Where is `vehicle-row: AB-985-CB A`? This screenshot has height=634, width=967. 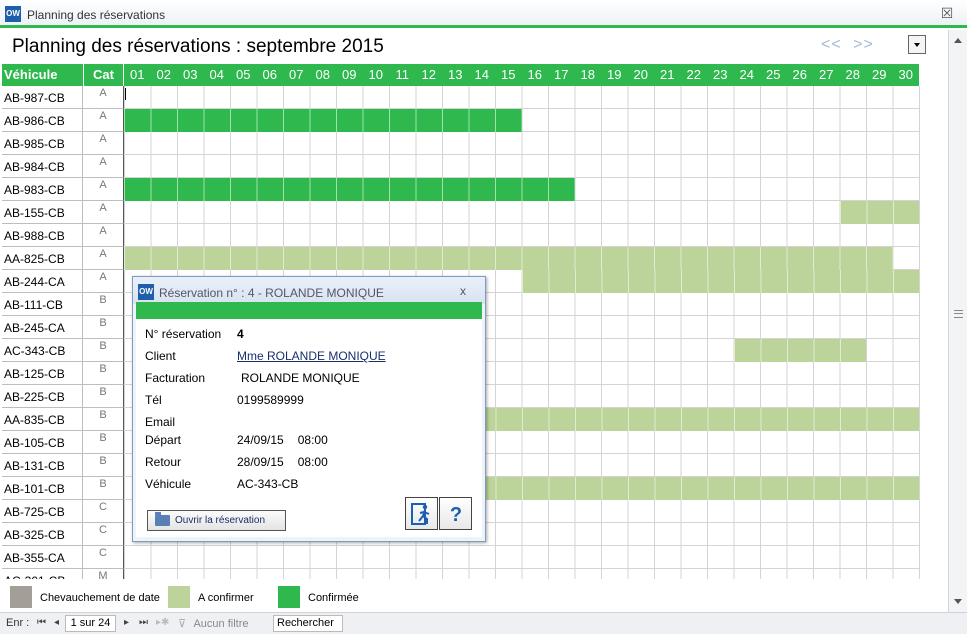
vehicle-row: AB-985-CB A is located at coordinates (473, 143).